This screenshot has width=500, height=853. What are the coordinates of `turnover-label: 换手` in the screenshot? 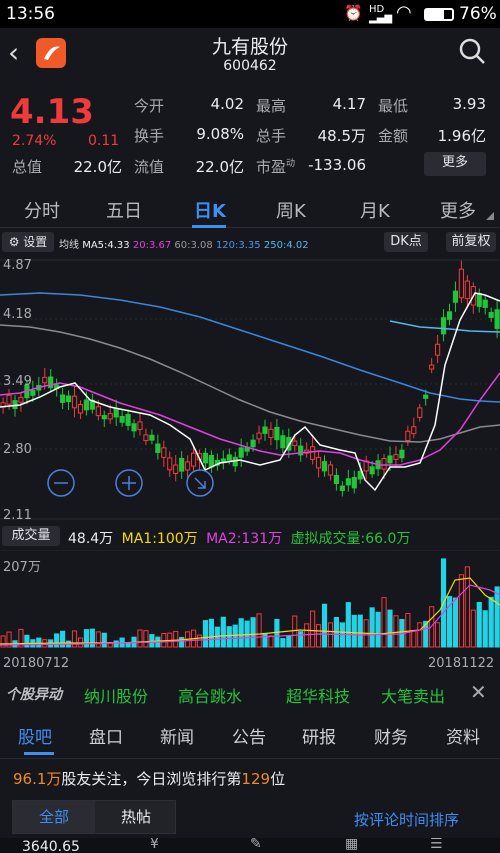 It's located at (149, 136).